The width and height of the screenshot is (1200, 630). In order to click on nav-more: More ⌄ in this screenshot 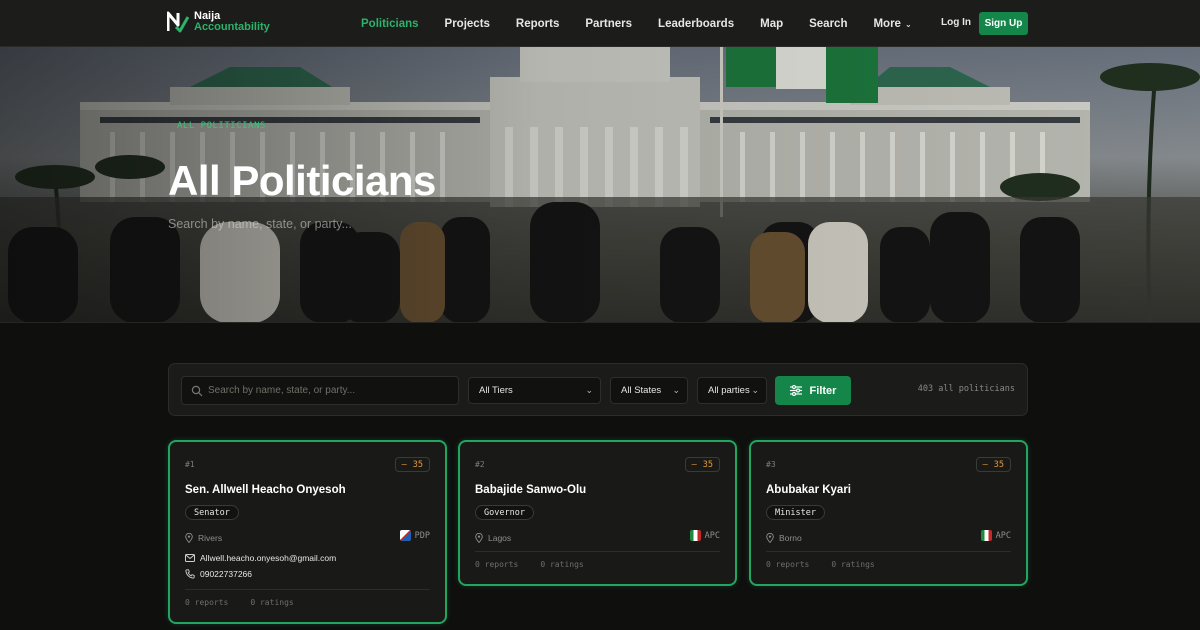, I will do `click(892, 24)`.